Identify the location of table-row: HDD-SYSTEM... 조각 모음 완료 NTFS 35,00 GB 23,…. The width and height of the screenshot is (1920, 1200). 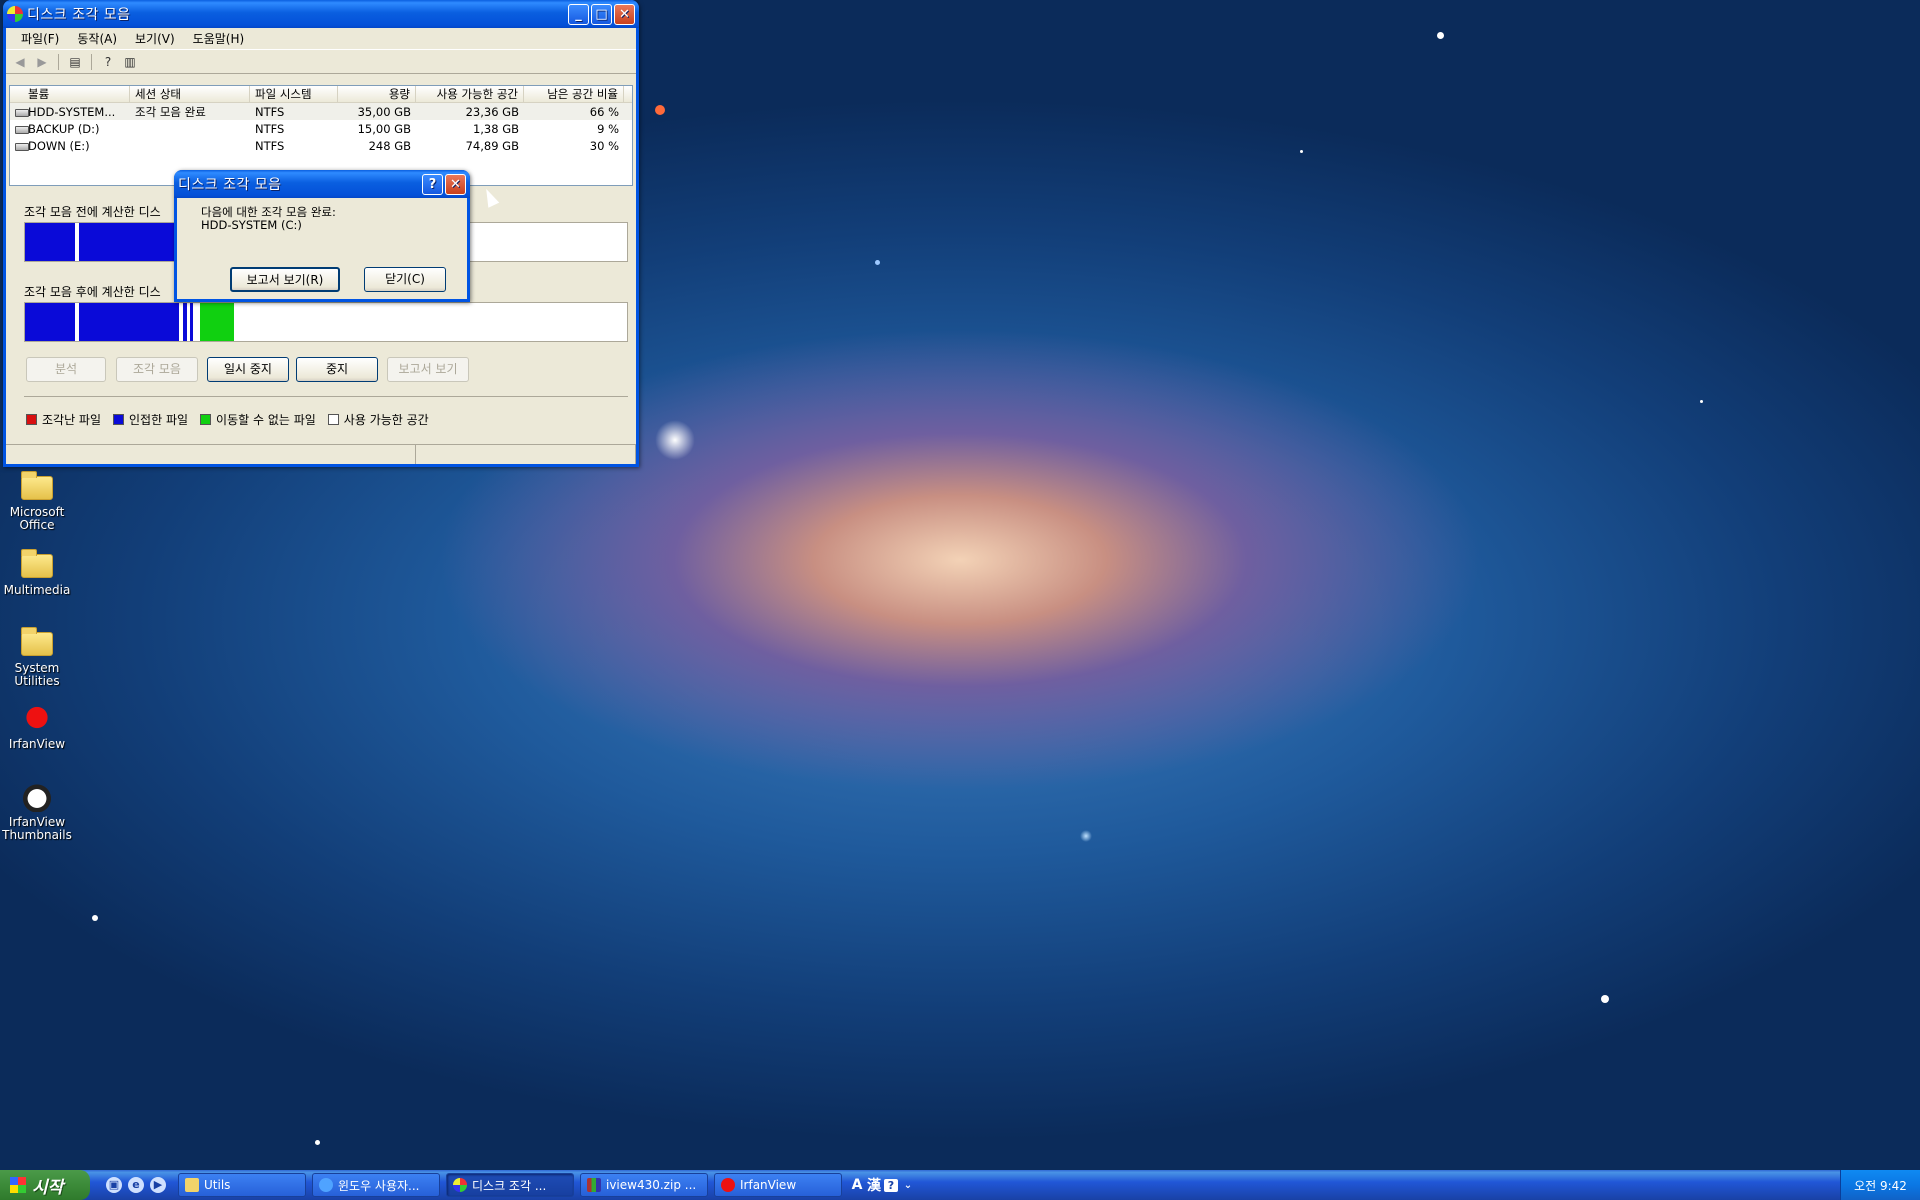
(321, 111).